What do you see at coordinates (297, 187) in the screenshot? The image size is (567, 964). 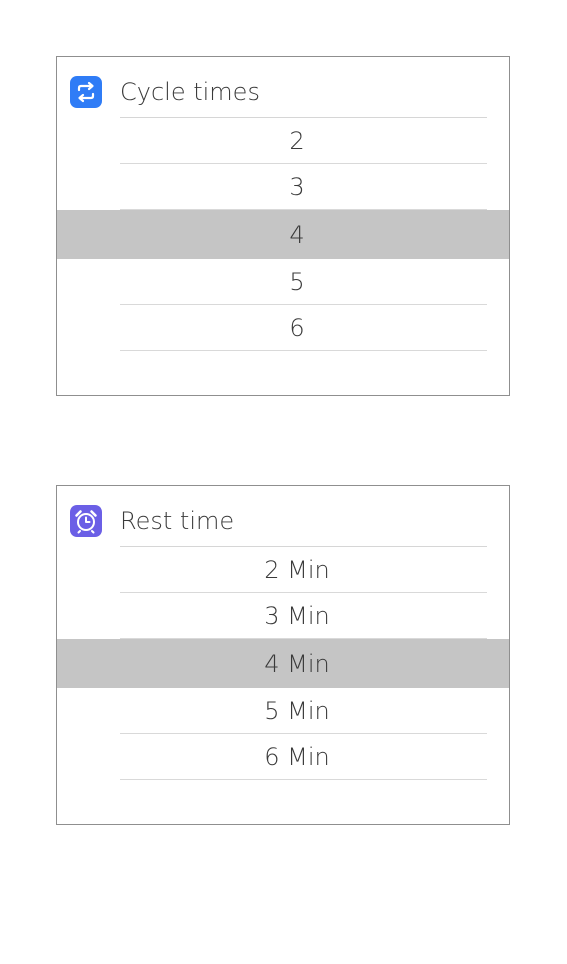 I see `cycle-option-label: 3` at bounding box center [297, 187].